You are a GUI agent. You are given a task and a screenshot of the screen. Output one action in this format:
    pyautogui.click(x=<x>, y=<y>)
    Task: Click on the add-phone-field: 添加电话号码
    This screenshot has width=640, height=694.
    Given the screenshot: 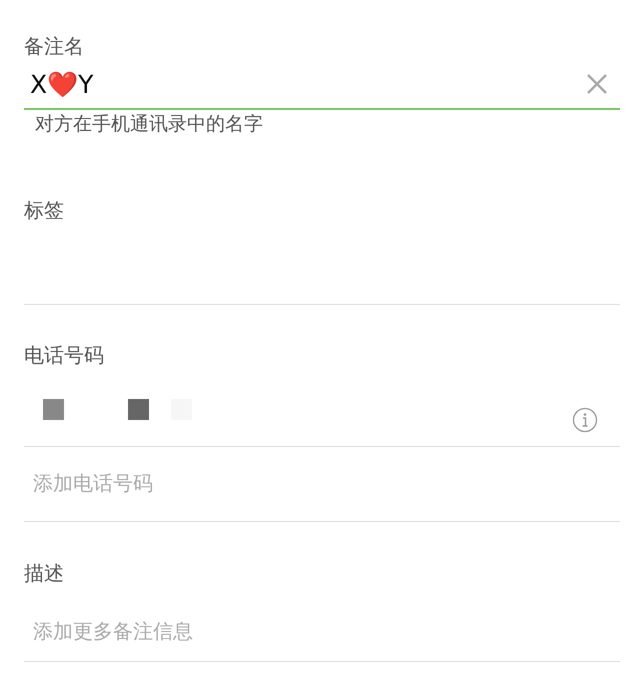 What is the action you would take?
    pyautogui.click(x=322, y=484)
    